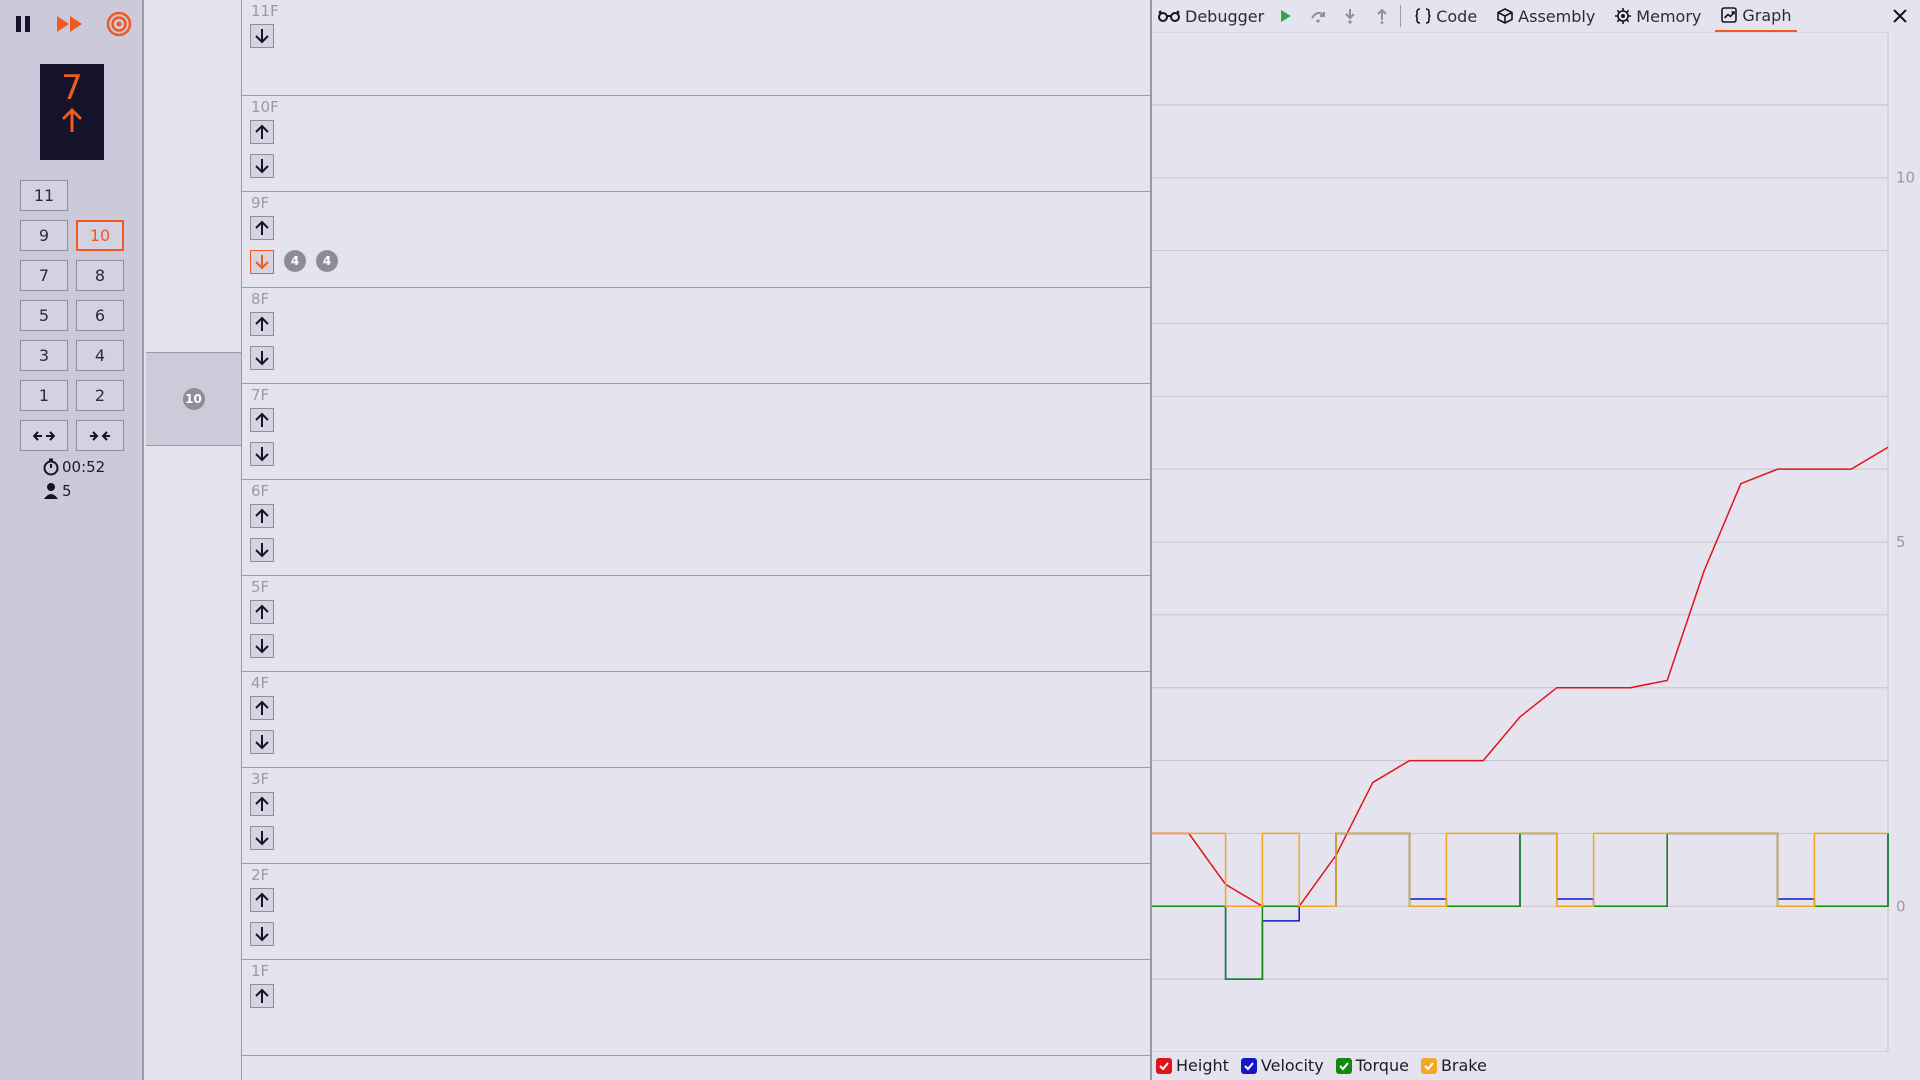 This screenshot has width=1920, height=1080. I want to click on cab-button-3: 3, so click(44, 355).